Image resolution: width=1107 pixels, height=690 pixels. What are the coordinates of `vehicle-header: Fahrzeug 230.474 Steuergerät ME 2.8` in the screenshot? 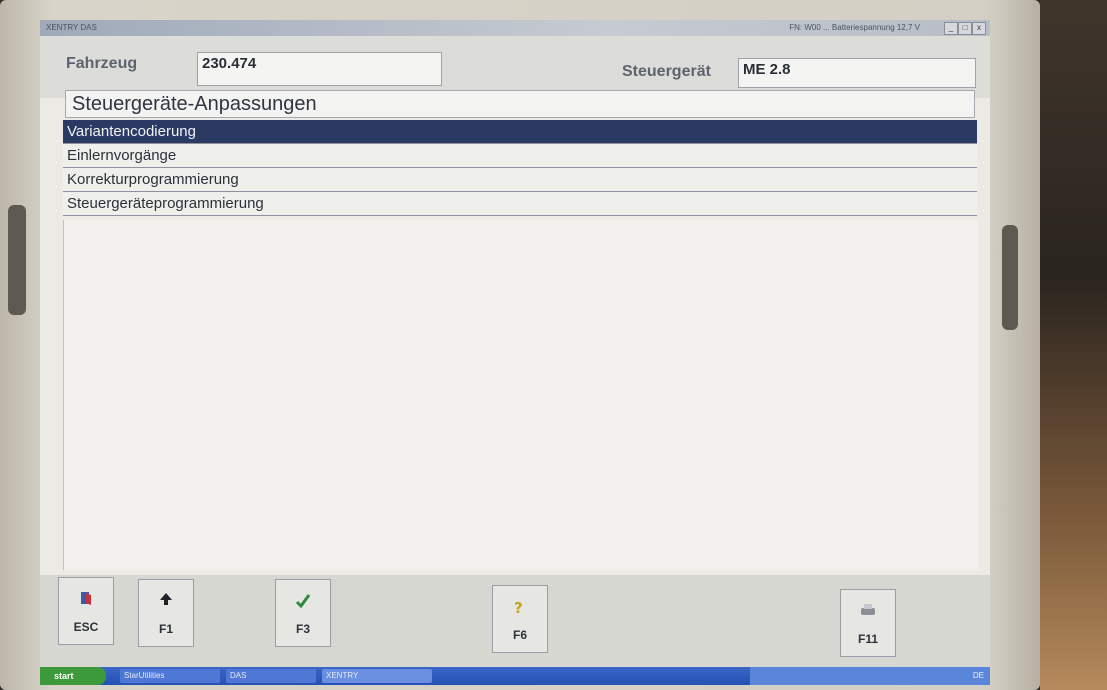 It's located at (515, 67).